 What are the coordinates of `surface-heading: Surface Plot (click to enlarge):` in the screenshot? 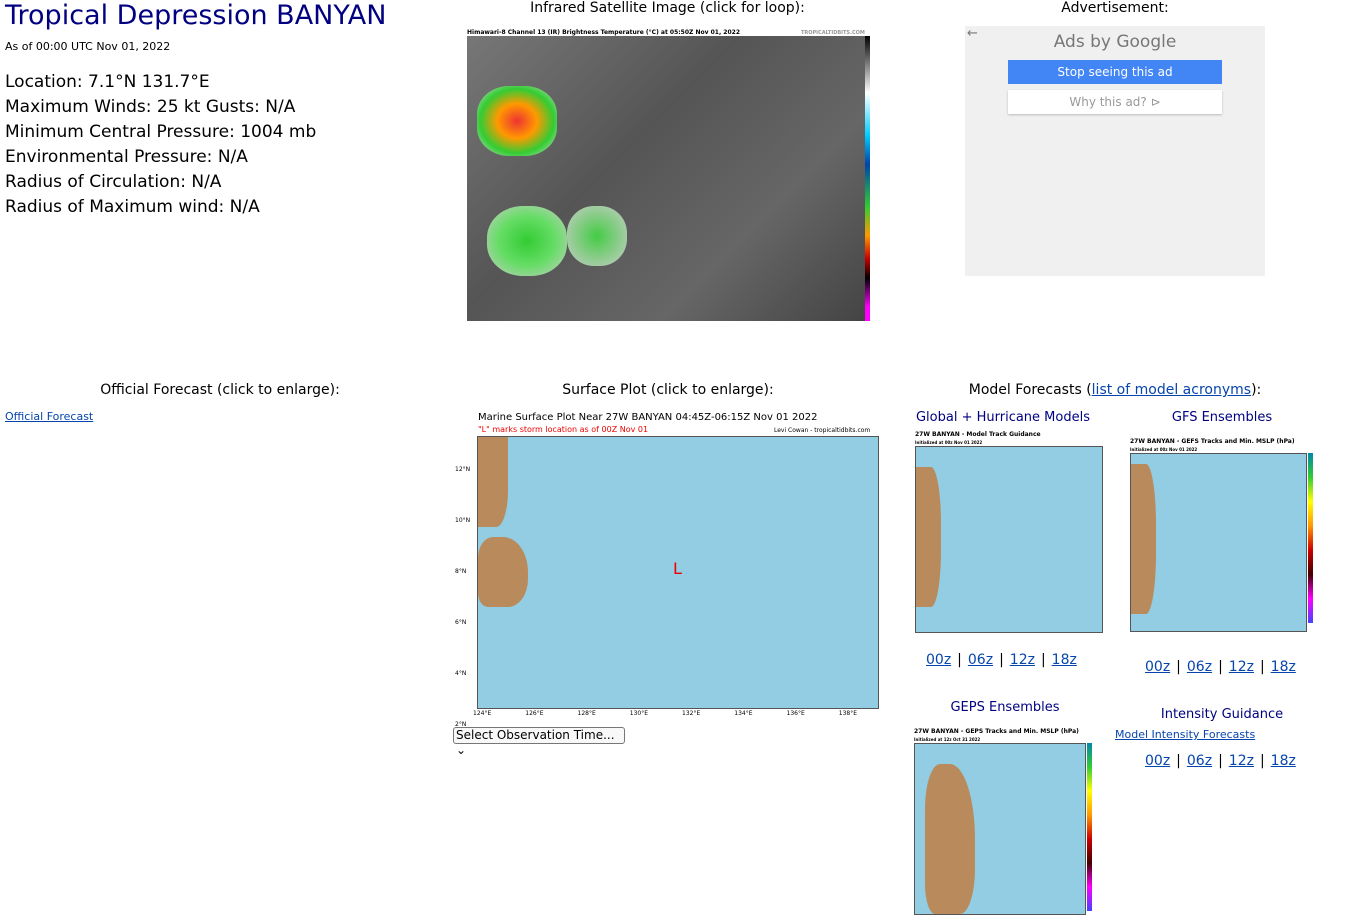 It's located at (668, 390).